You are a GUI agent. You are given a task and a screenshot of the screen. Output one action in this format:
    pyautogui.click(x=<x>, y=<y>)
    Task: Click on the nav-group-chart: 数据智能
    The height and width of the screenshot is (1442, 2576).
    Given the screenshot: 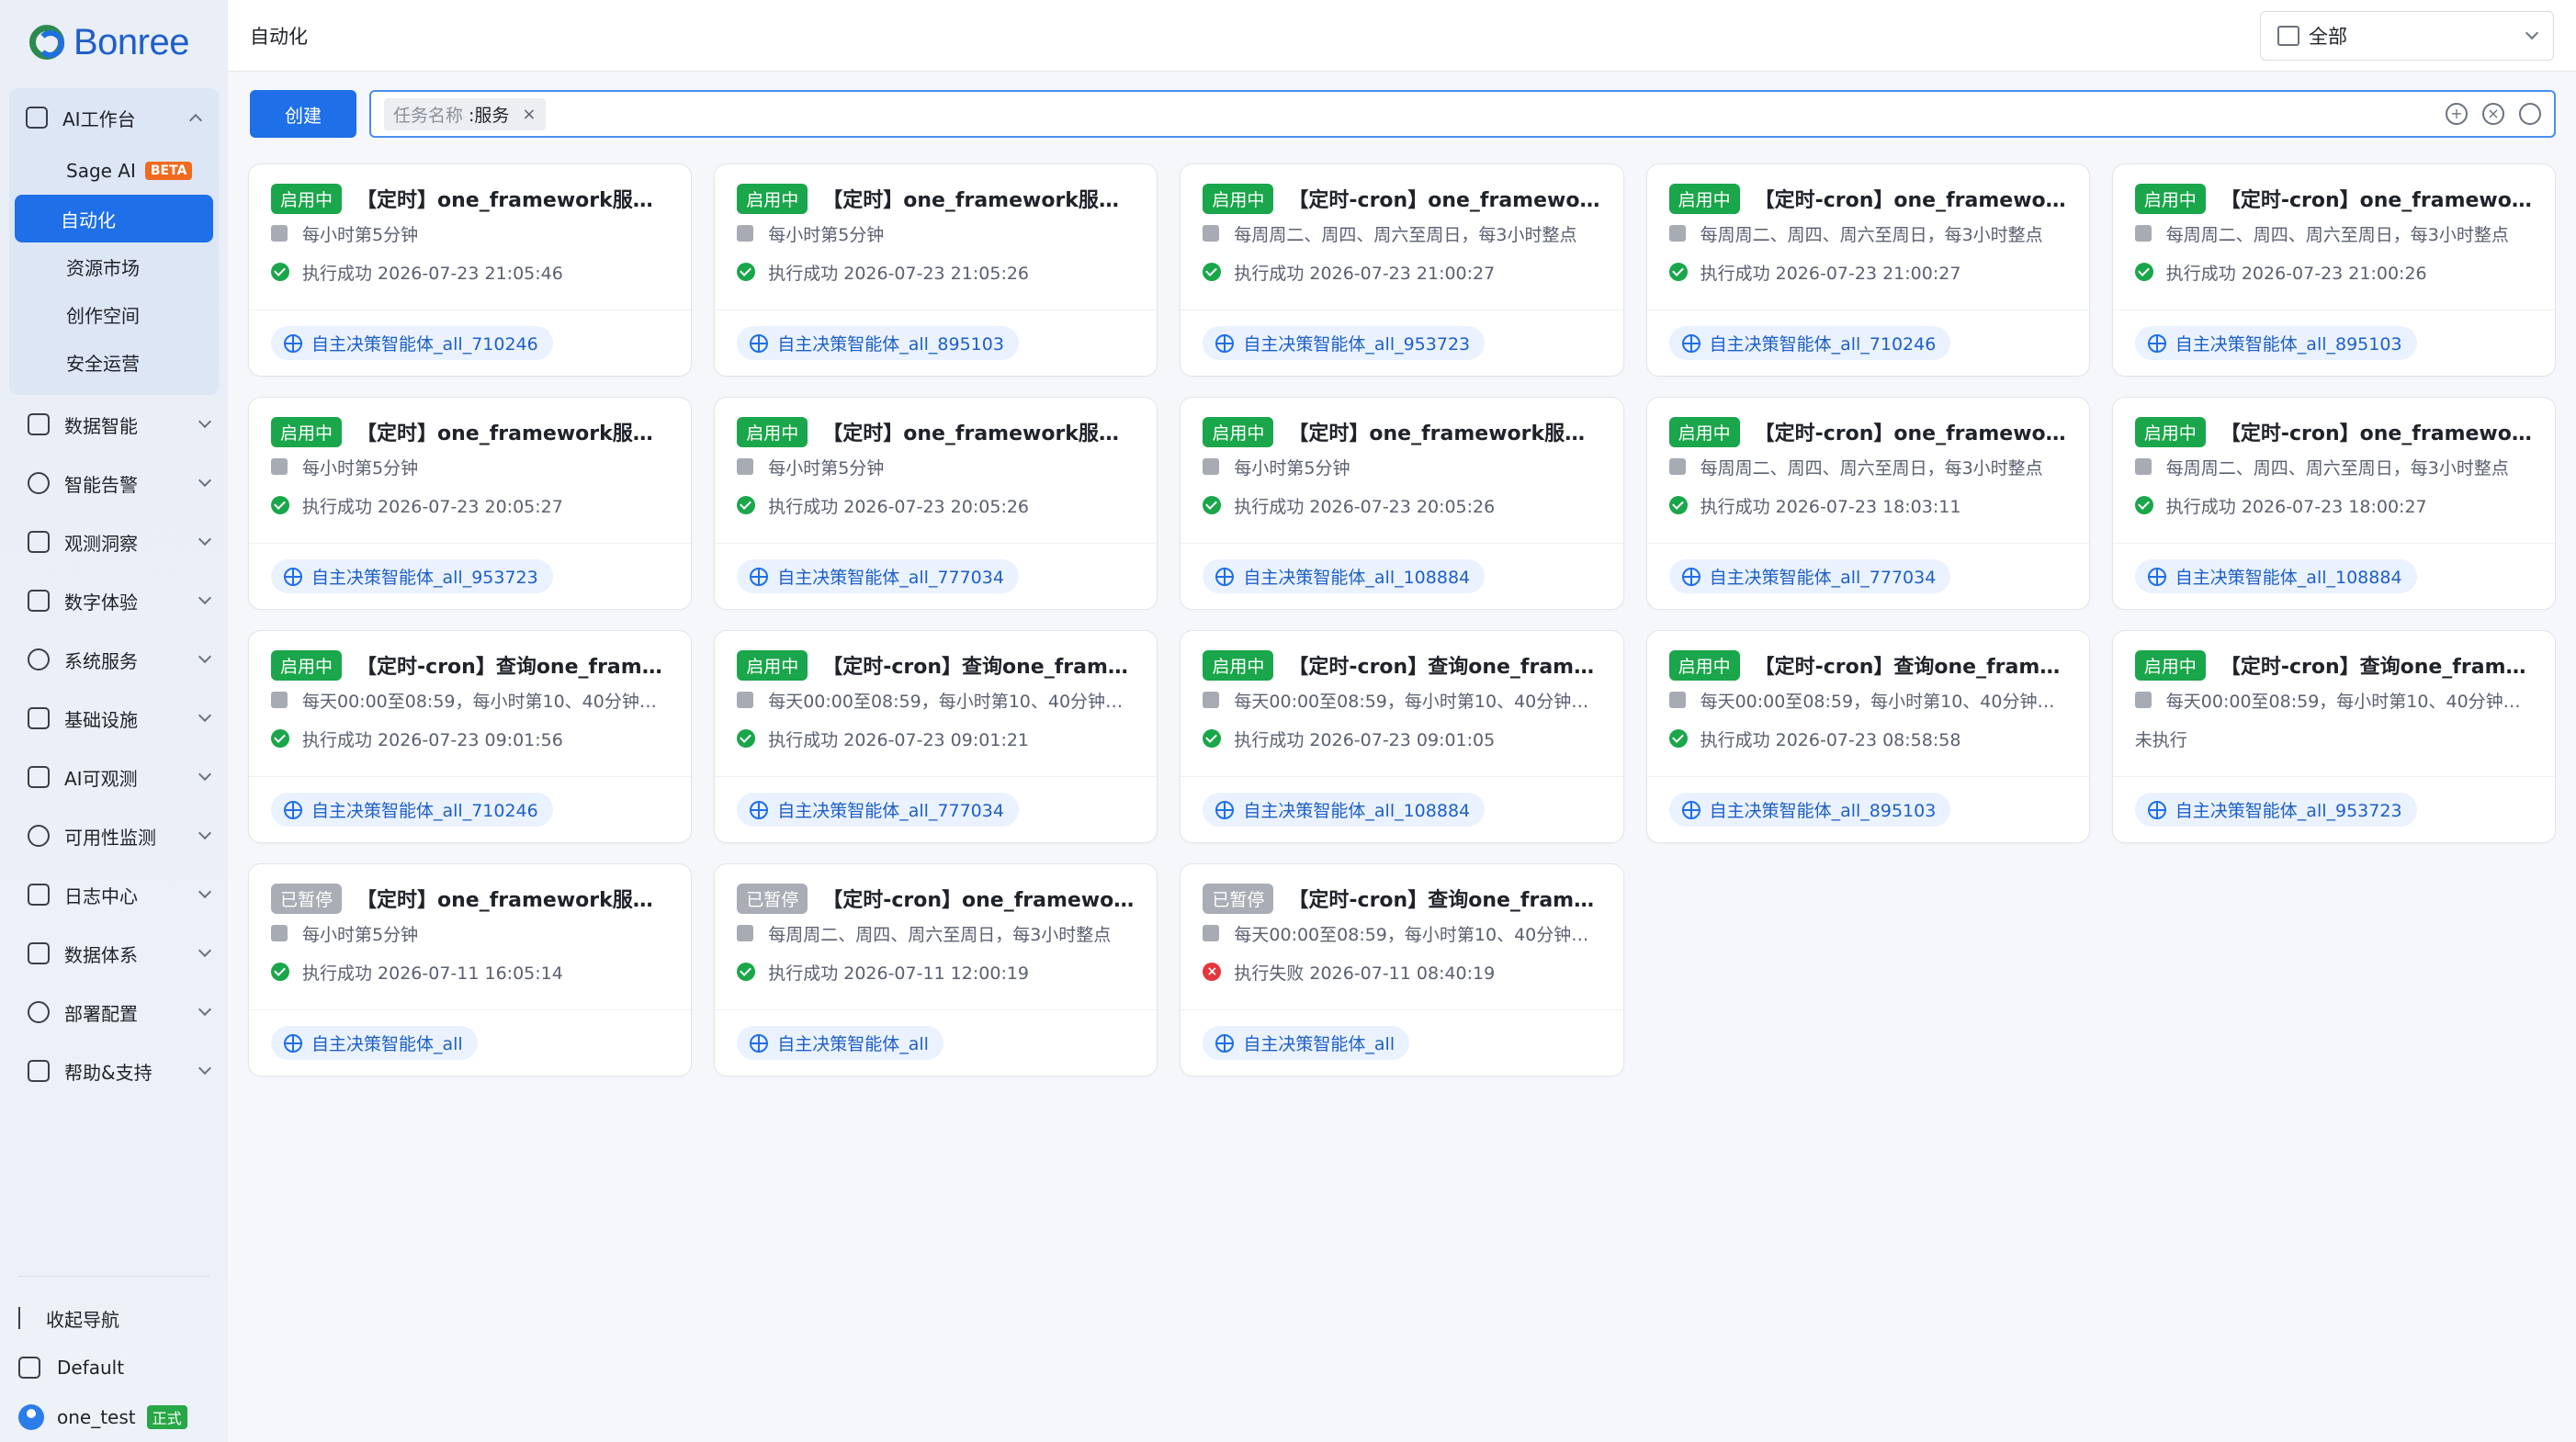 What is the action you would take?
    pyautogui.click(x=114, y=424)
    